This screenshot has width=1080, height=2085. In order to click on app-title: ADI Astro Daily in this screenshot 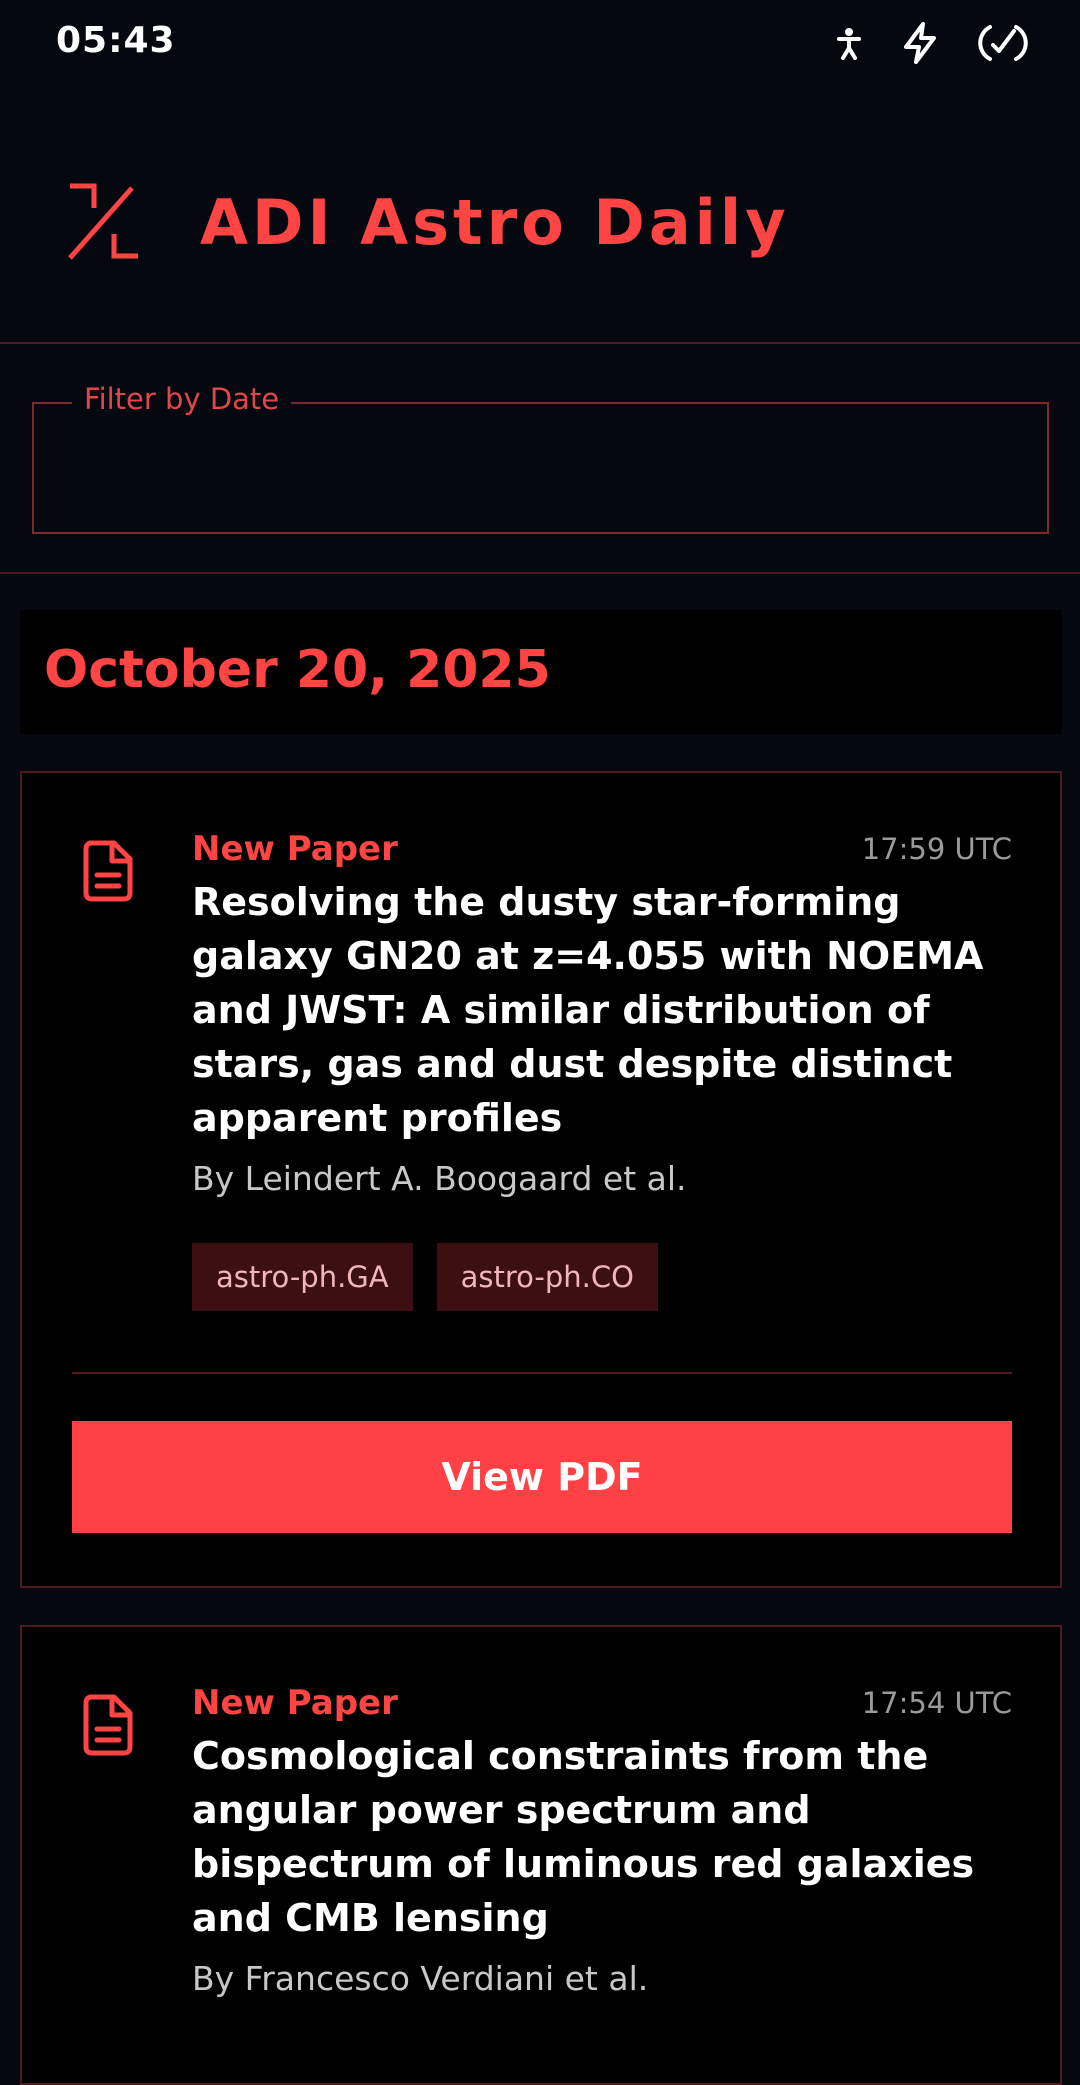, I will do `click(495, 222)`.